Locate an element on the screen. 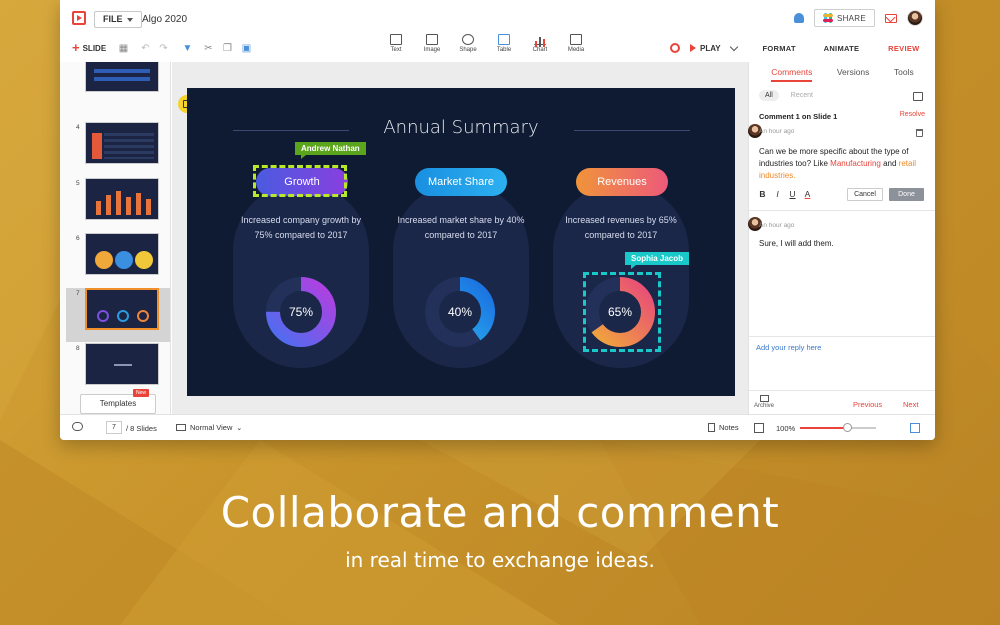 This screenshot has height=625, width=1000. notes-button: Notes is located at coordinates (723, 427).